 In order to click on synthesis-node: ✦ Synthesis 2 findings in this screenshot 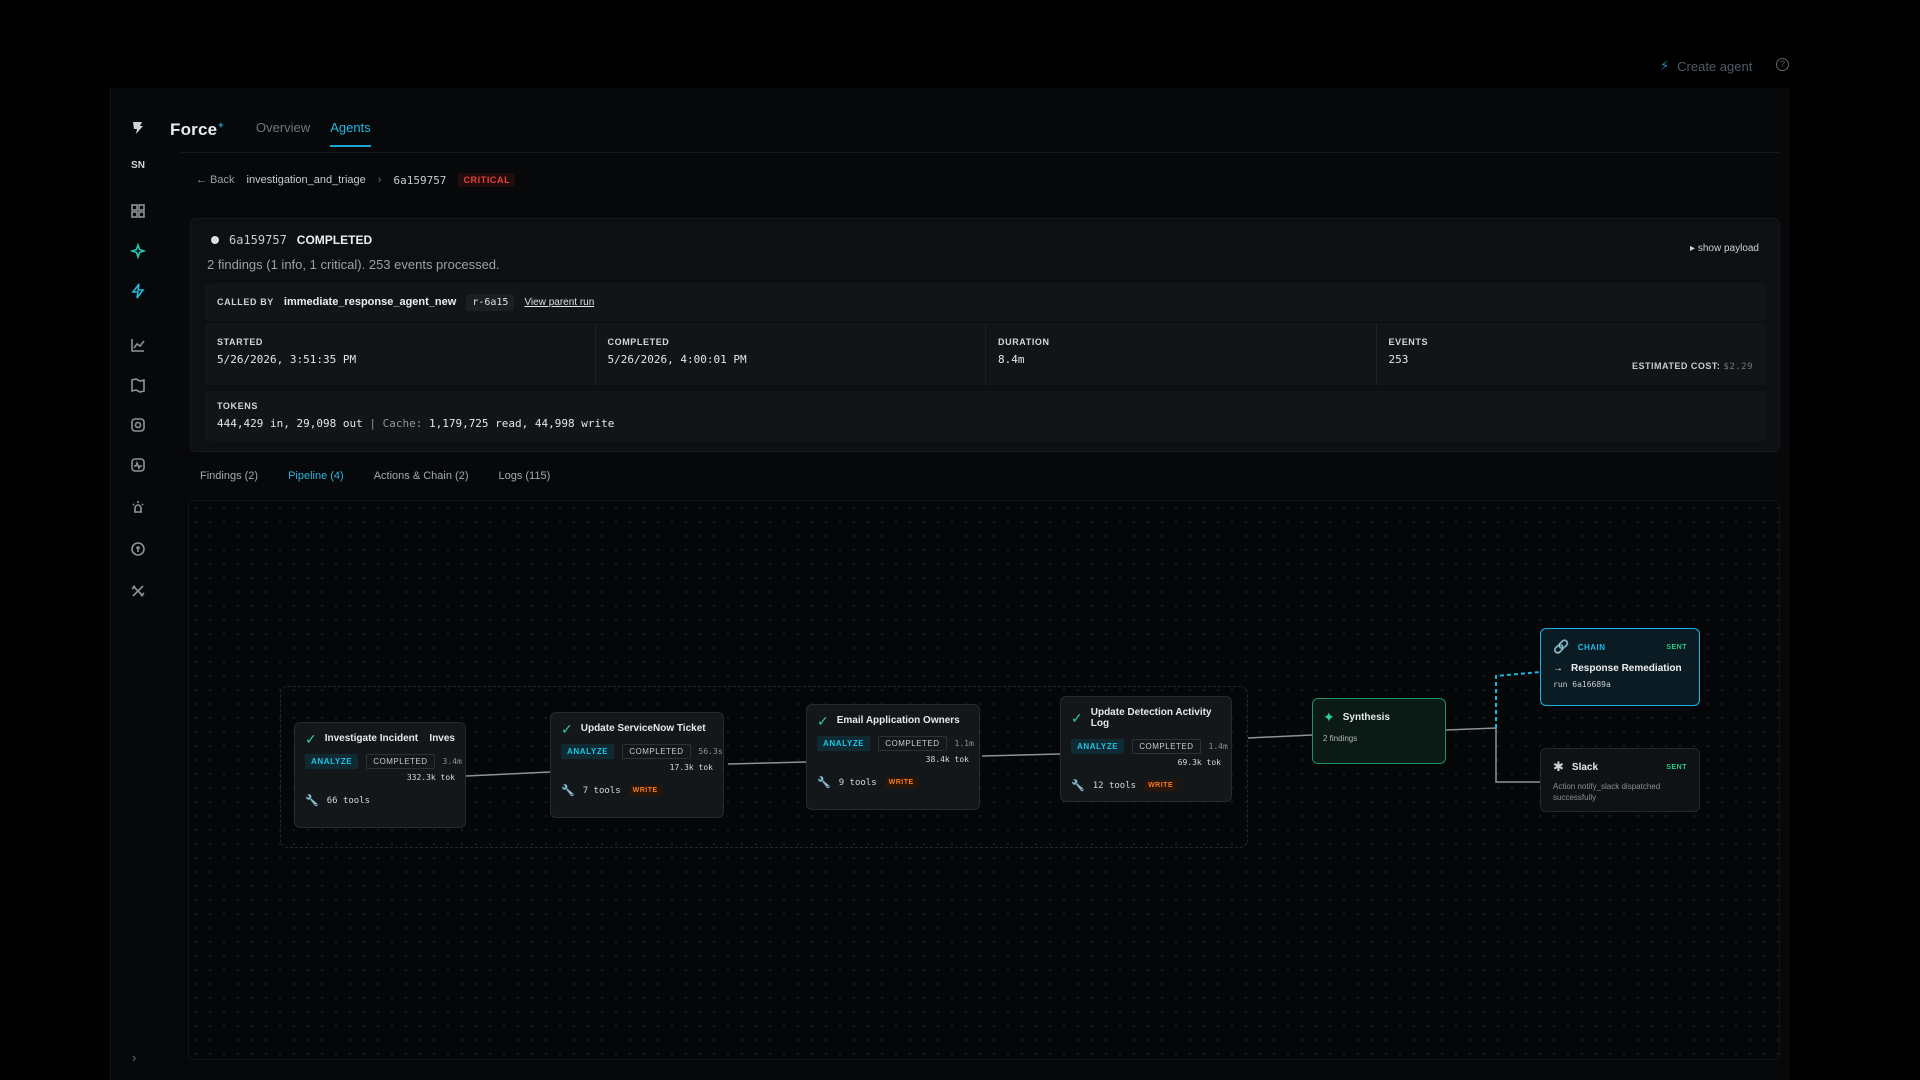, I will do `click(1379, 731)`.